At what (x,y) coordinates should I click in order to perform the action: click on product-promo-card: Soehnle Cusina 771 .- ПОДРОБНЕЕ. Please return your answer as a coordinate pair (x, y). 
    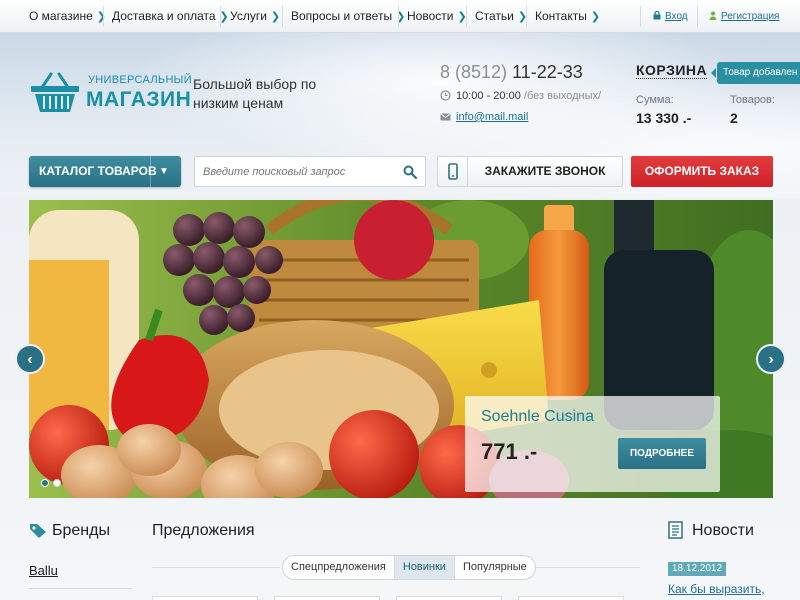
    Looking at the image, I should click on (592, 444).